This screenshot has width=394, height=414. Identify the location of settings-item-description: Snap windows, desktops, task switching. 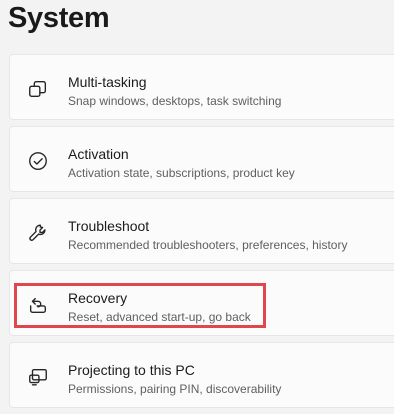
(175, 101).